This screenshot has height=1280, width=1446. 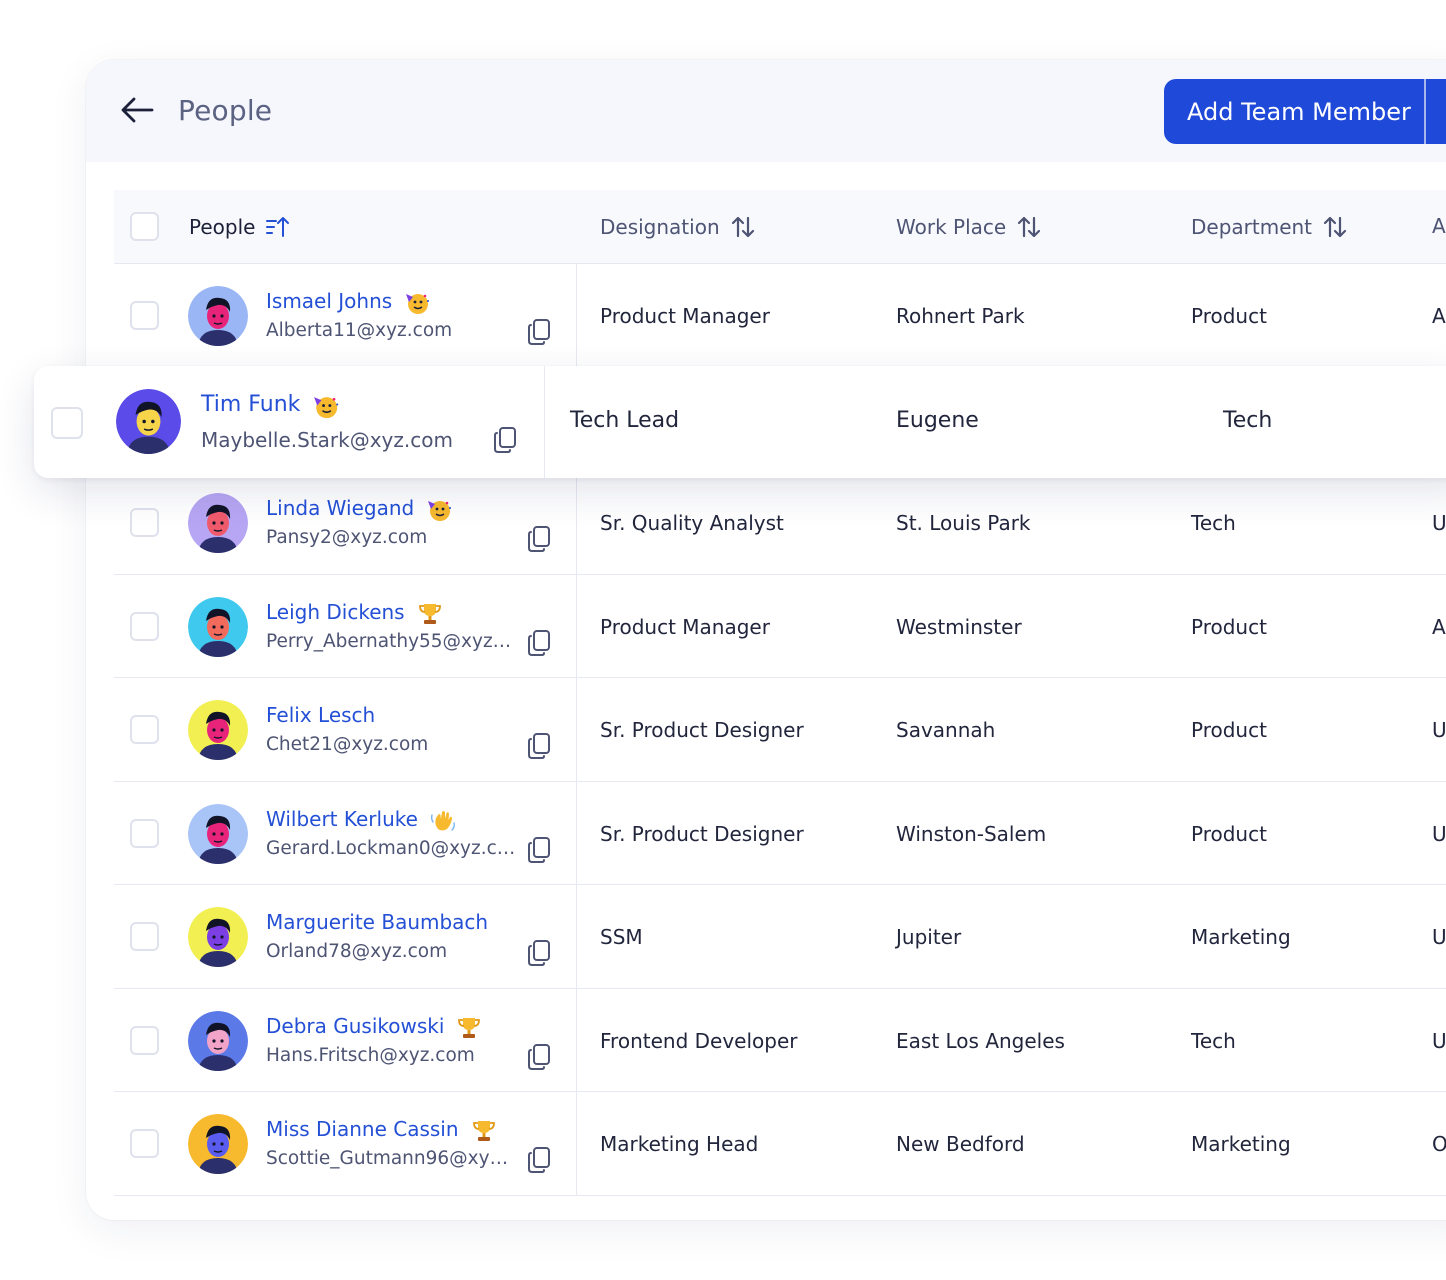 What do you see at coordinates (946, 730) in the screenshot?
I see `workplace-cell: Savannah` at bounding box center [946, 730].